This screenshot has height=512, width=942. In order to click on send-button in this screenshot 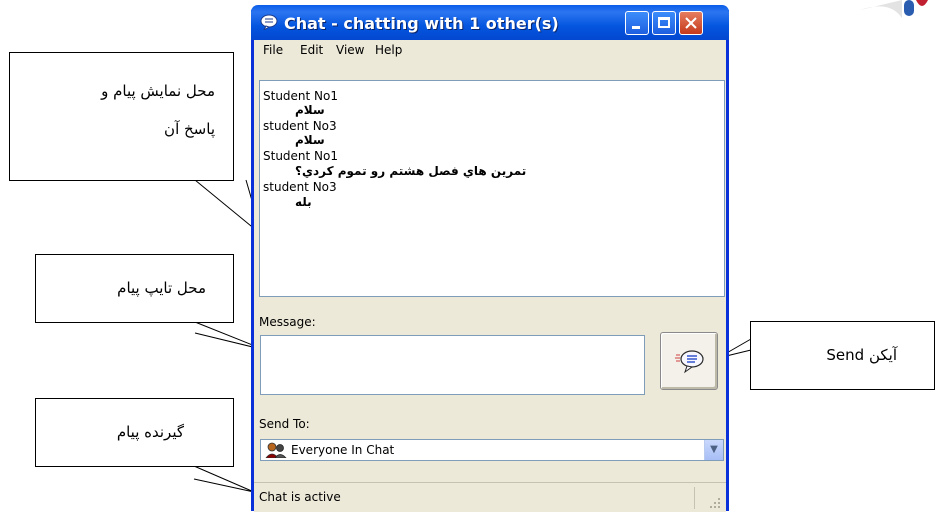, I will do `click(689, 361)`.